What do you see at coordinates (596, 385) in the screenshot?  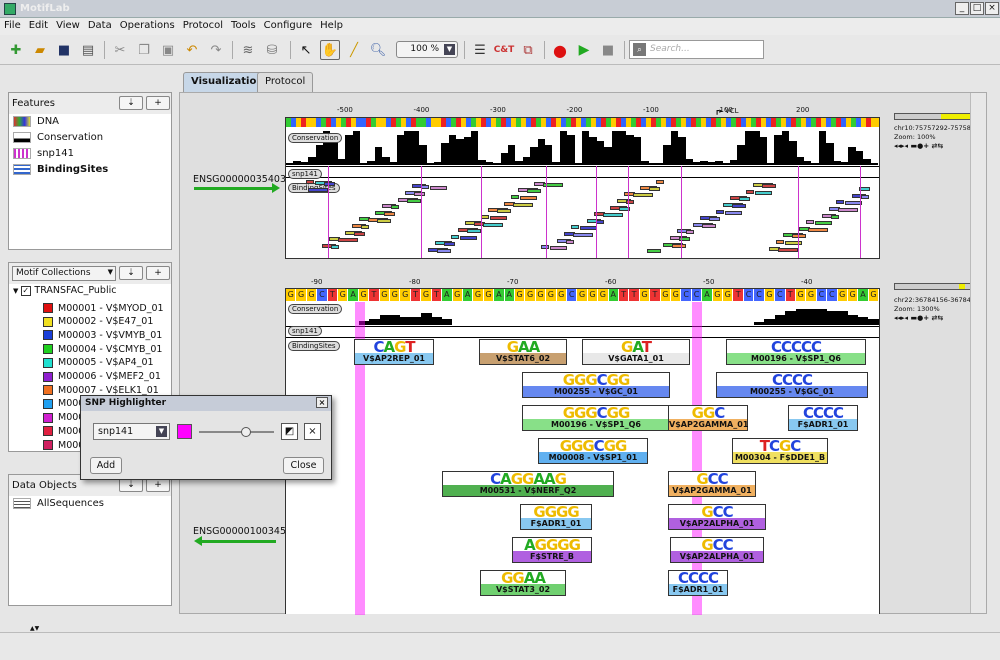 I see `binding-site-motif: GGGCGG M00255 - V$GC_01` at bounding box center [596, 385].